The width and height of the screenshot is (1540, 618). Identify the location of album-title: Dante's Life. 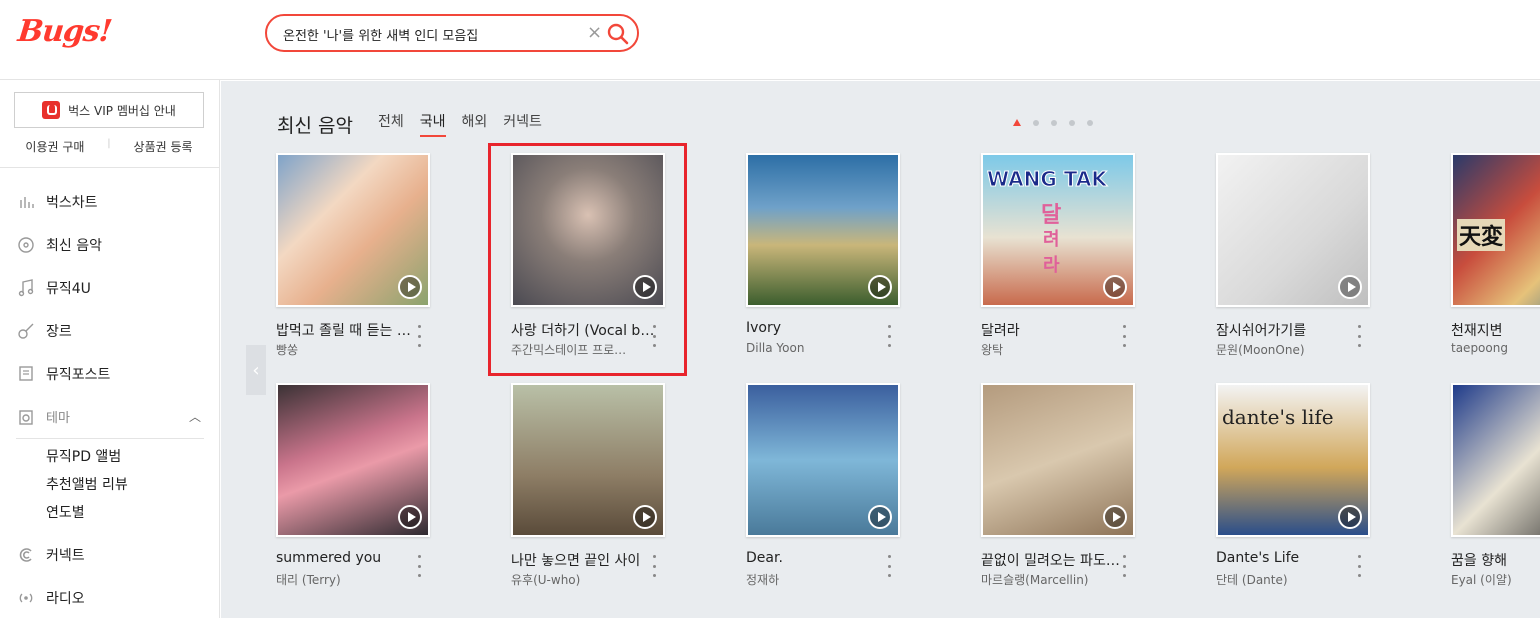
(1288, 558).